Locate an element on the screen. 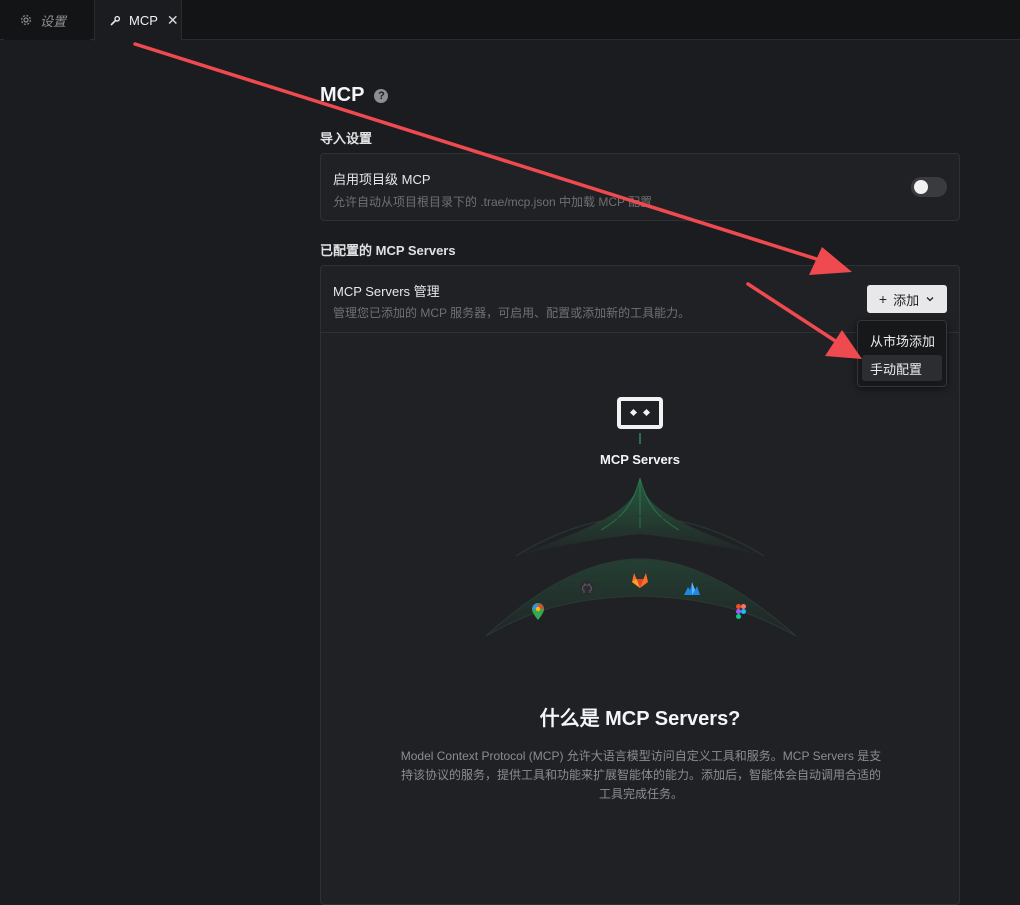  menu-item-add-from-market: 从市场添加 is located at coordinates (902, 340).